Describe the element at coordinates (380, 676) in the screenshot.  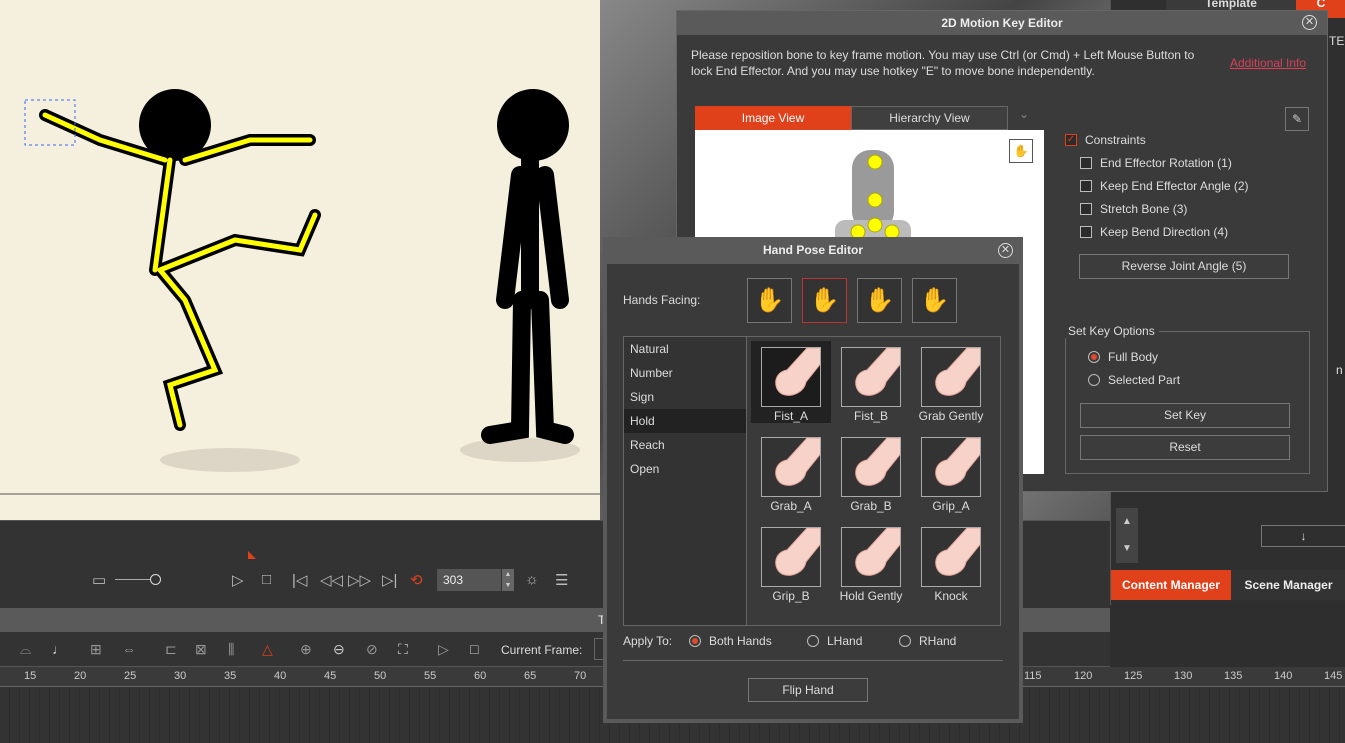
I see `ruler-tick: 50` at that location.